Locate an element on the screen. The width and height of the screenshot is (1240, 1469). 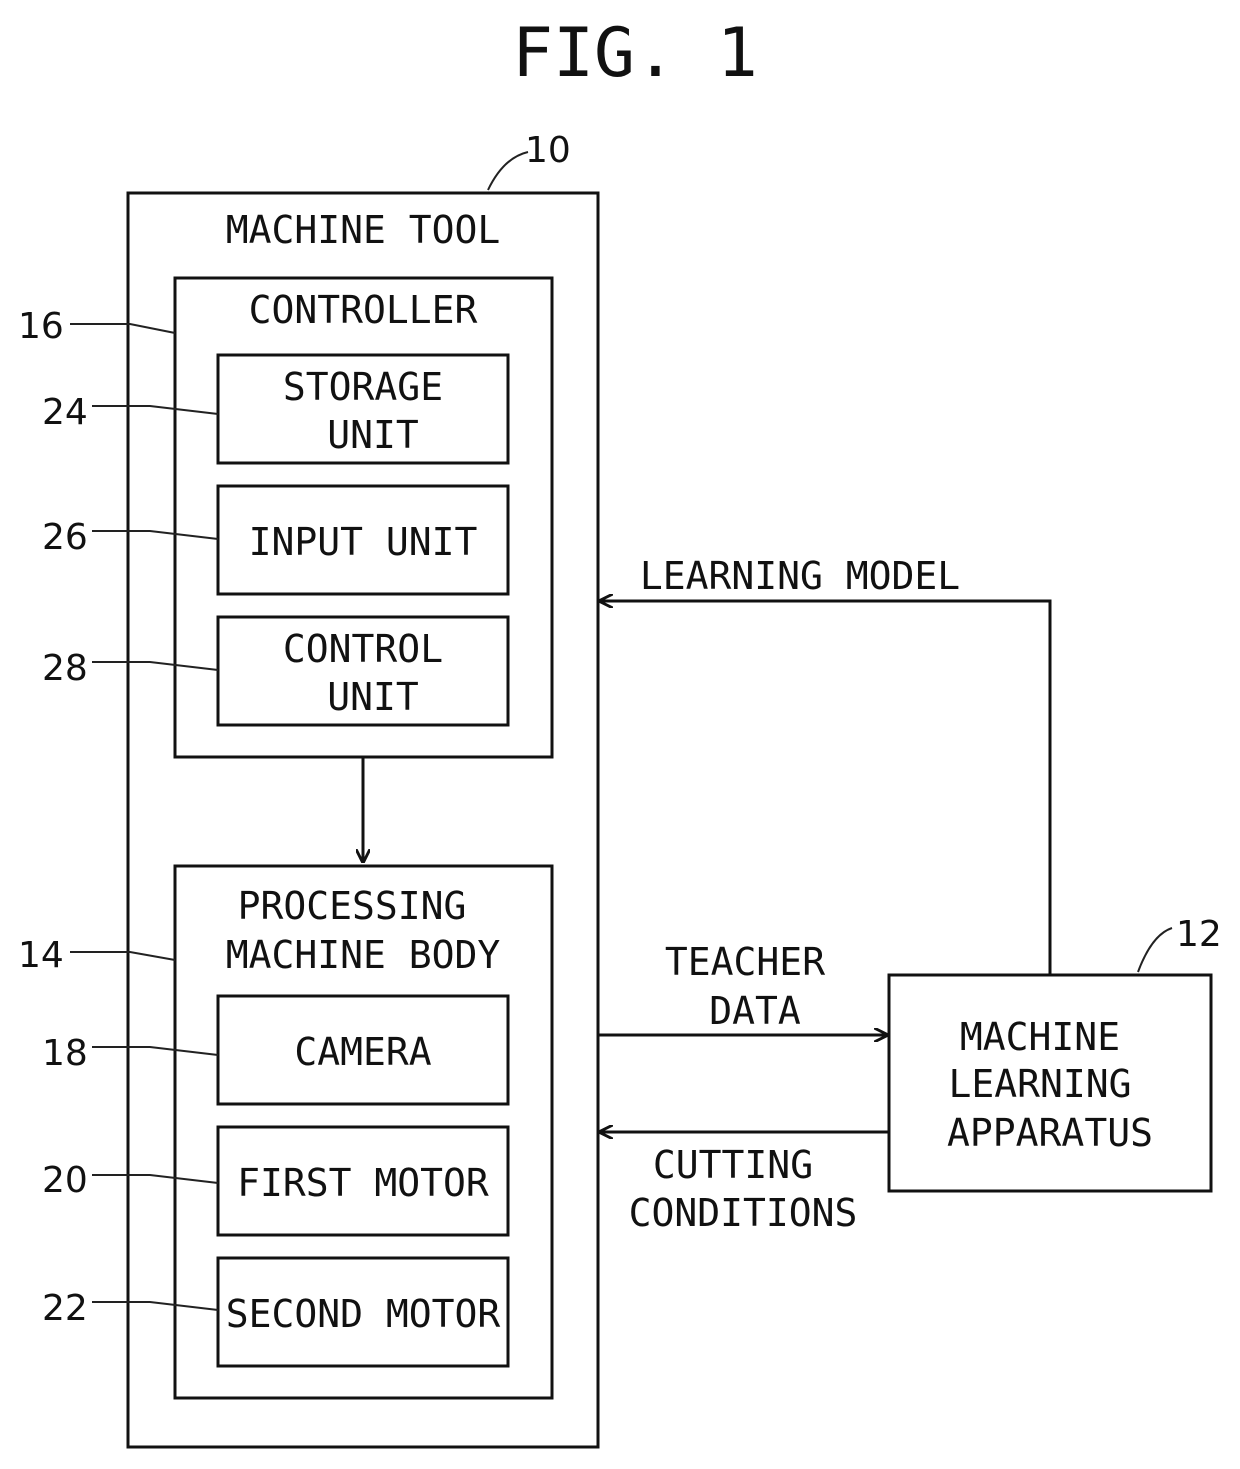
teacher-data-label-2: DATA is located at coordinates (755, 1011).